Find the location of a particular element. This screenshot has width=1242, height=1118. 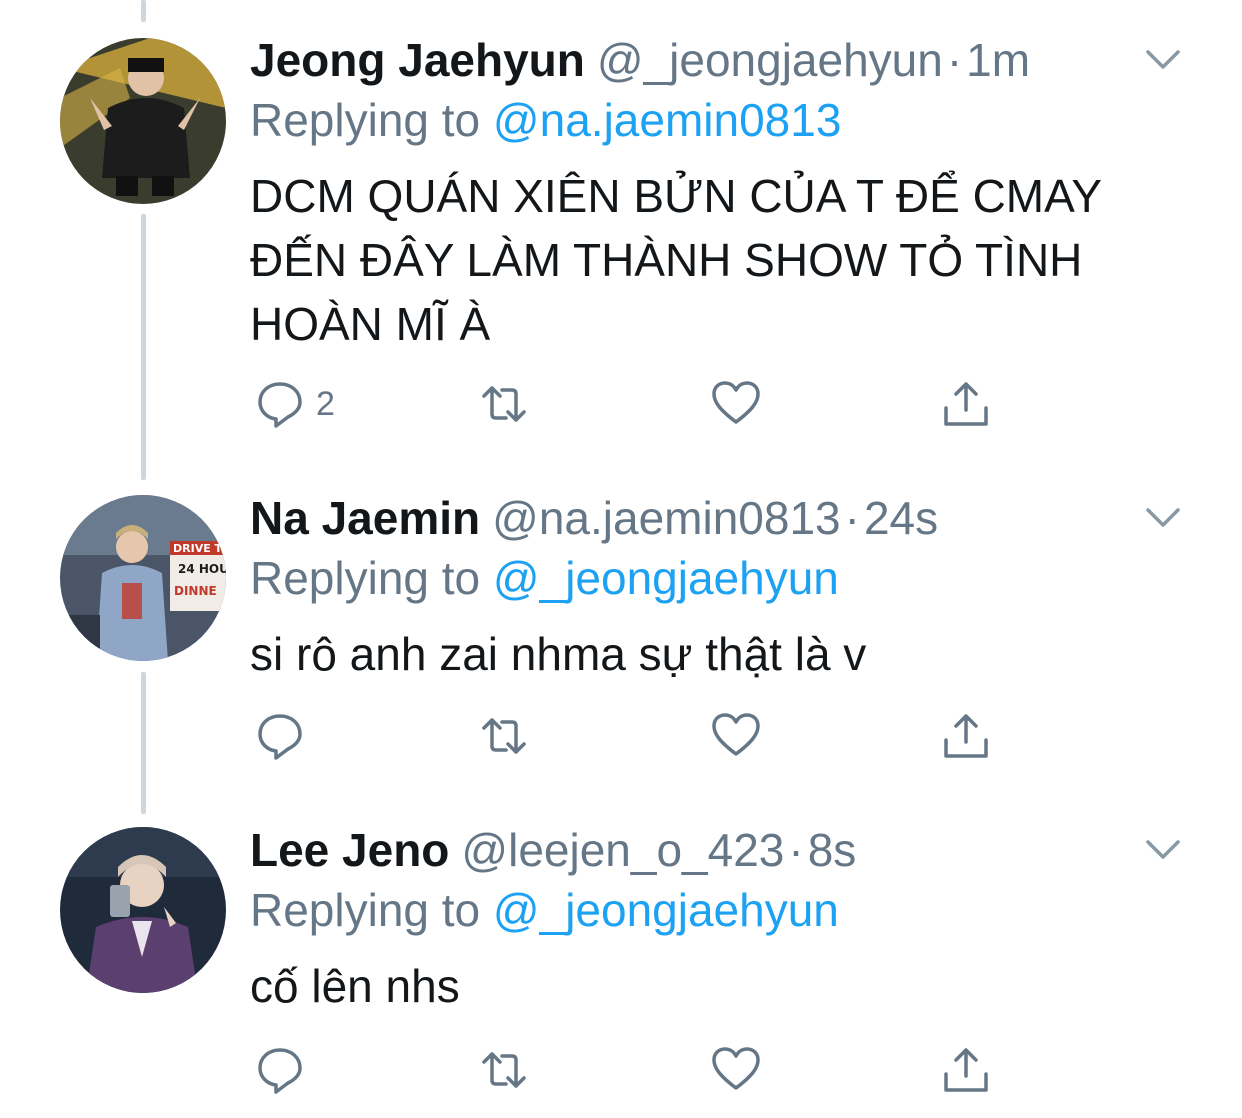

display-name: Lee Jeno is located at coordinates (349, 850).